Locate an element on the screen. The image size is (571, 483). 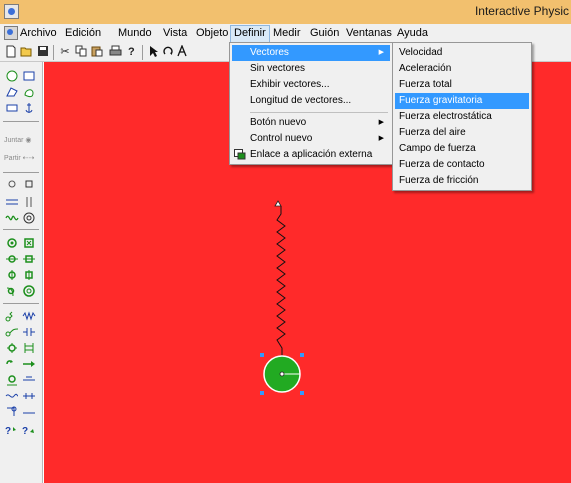
document-icon is located at coordinates (11, 33).